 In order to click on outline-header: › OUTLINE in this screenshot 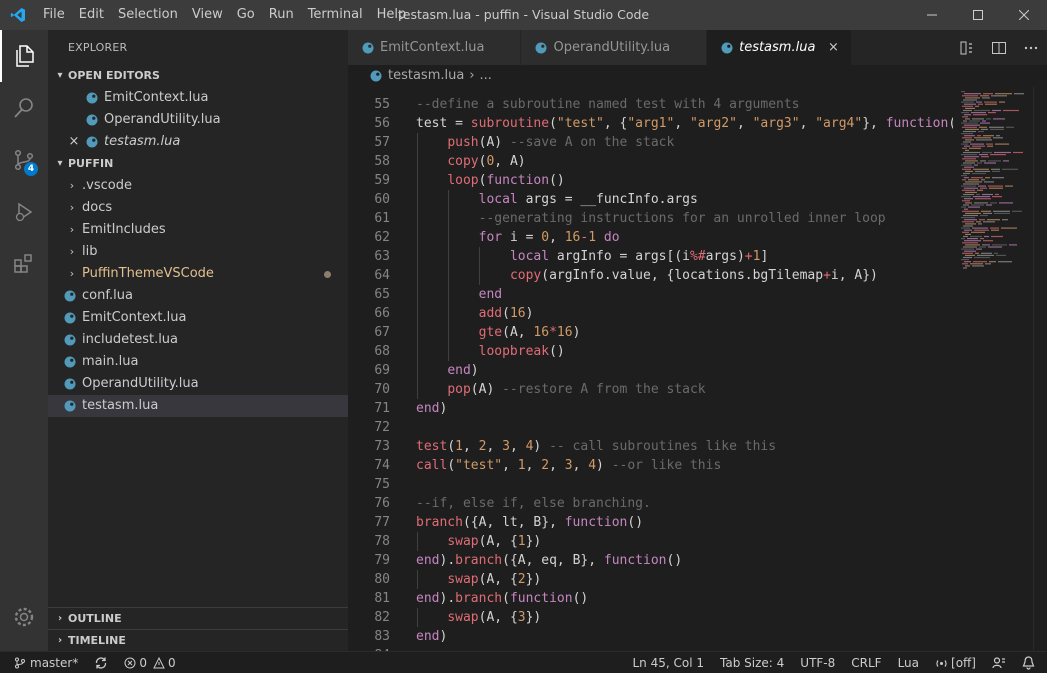, I will do `click(198, 619)`.